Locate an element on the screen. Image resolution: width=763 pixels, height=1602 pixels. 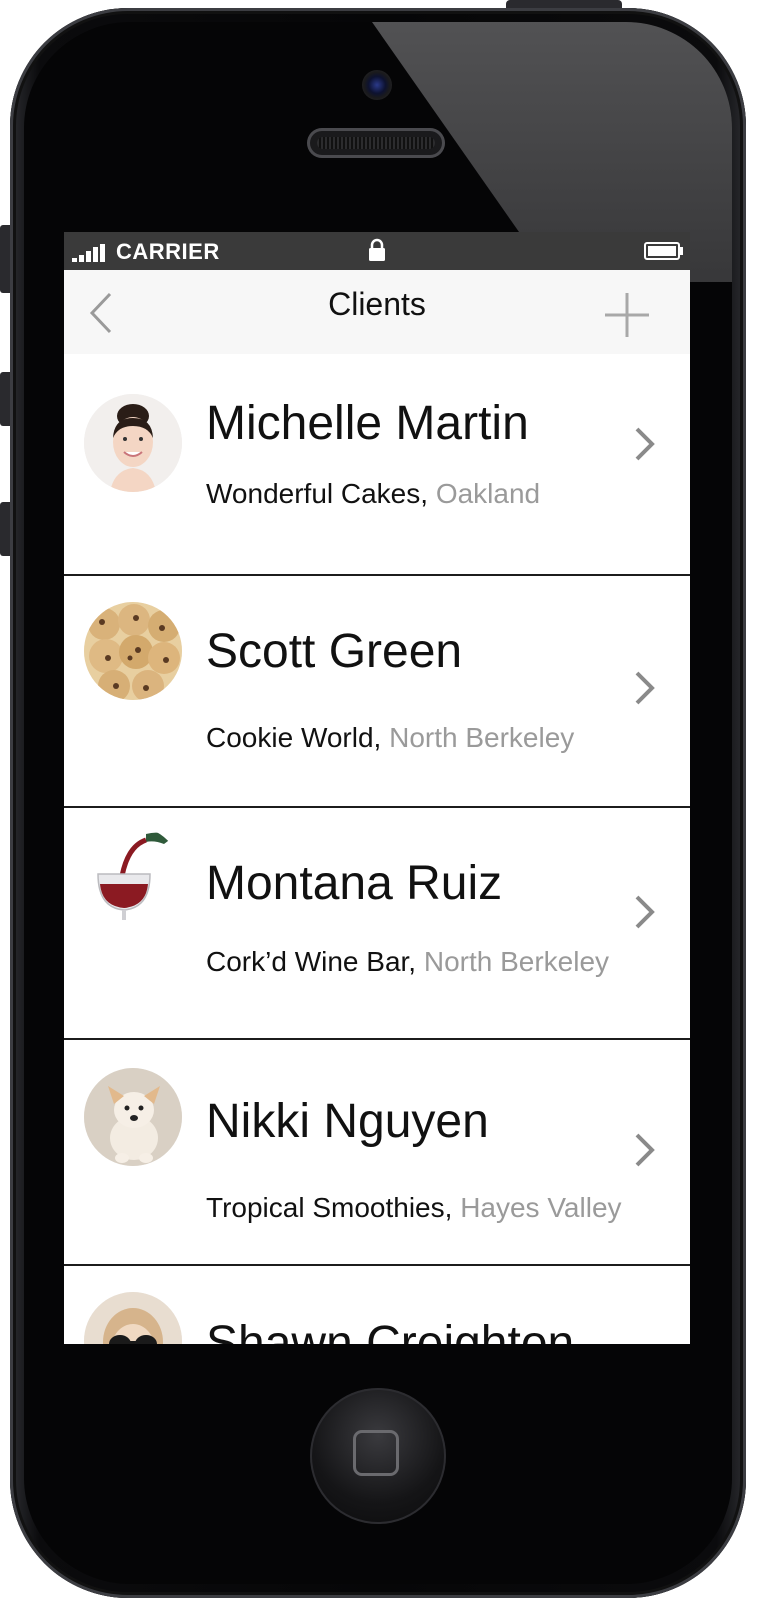
client-name: Montana Ruiz is located at coordinates (354, 883).